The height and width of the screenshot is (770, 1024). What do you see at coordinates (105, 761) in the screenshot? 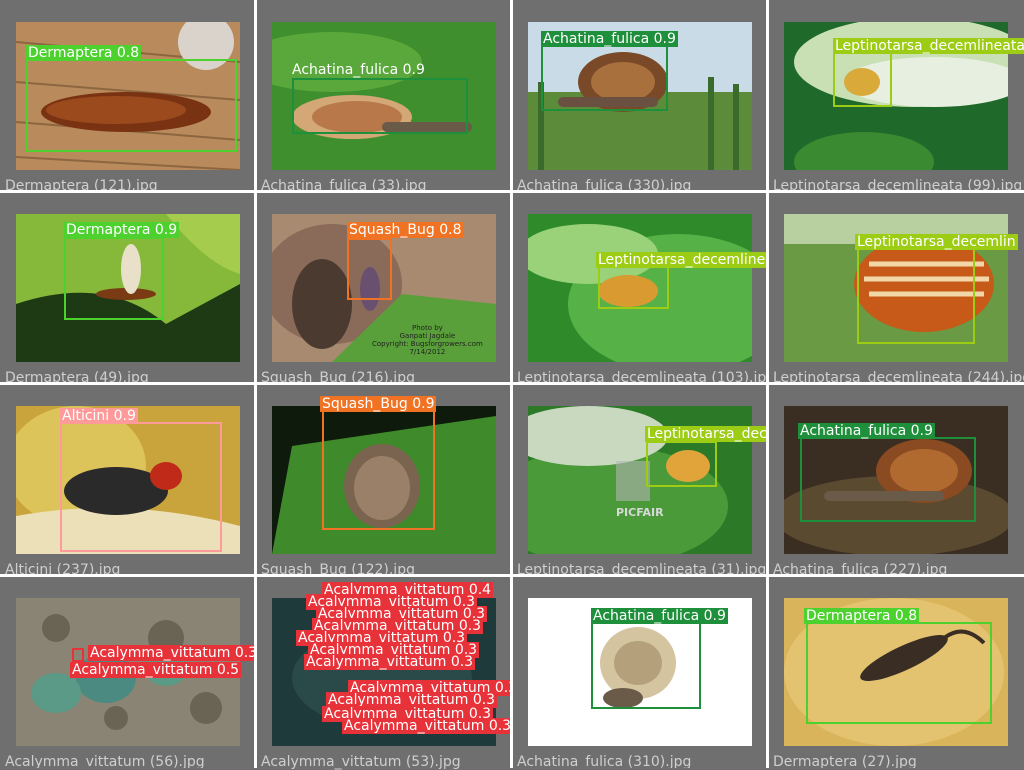
I see `file-name: Acalymma_vittatum (56).jpg` at bounding box center [105, 761].